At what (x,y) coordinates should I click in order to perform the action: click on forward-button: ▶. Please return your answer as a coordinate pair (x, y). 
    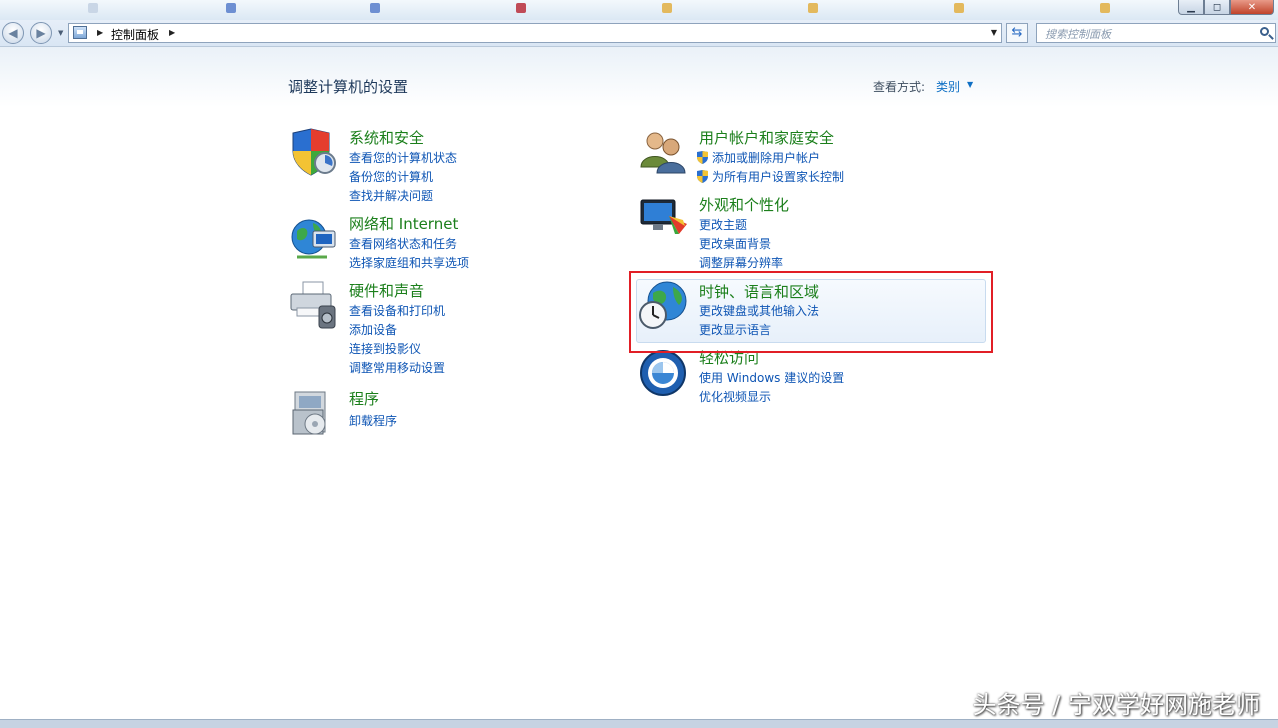
    Looking at the image, I should click on (41, 33).